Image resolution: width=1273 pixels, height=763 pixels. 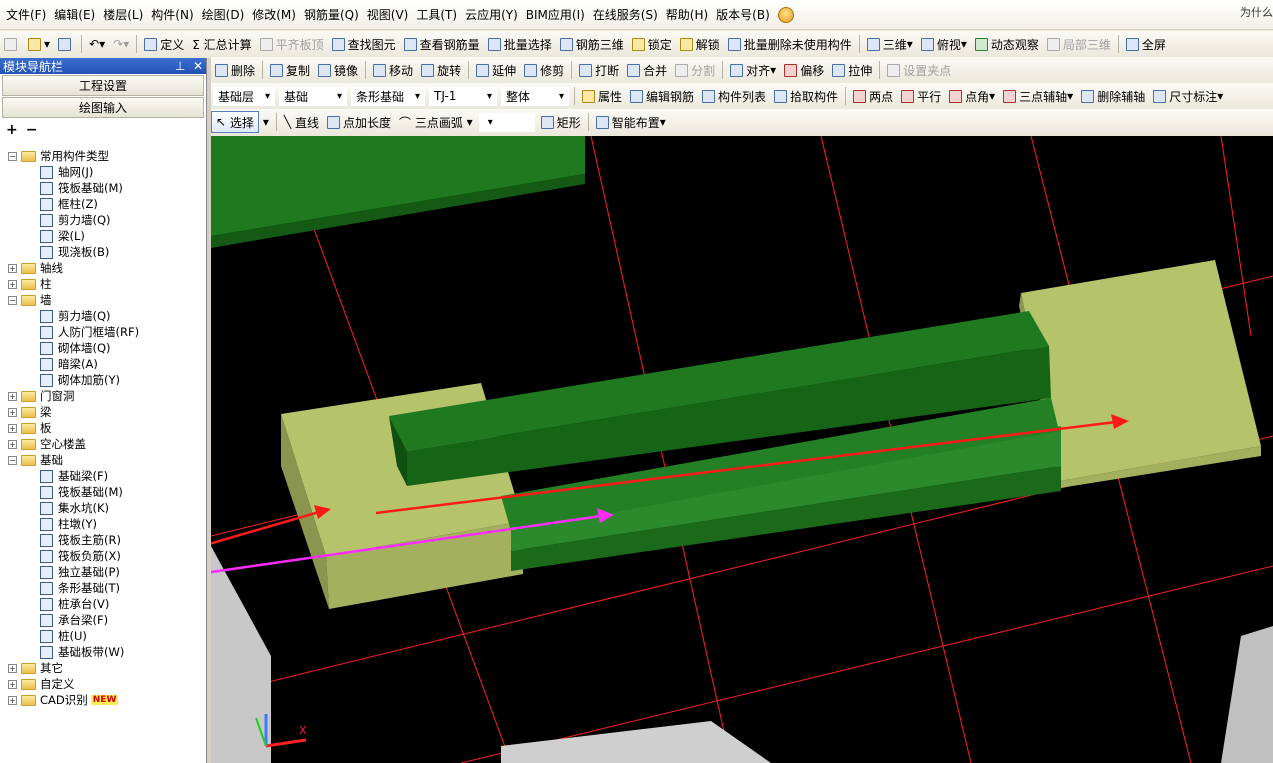 What do you see at coordinates (109, 204) in the screenshot?
I see `tree-item: 框柱(Z)` at bounding box center [109, 204].